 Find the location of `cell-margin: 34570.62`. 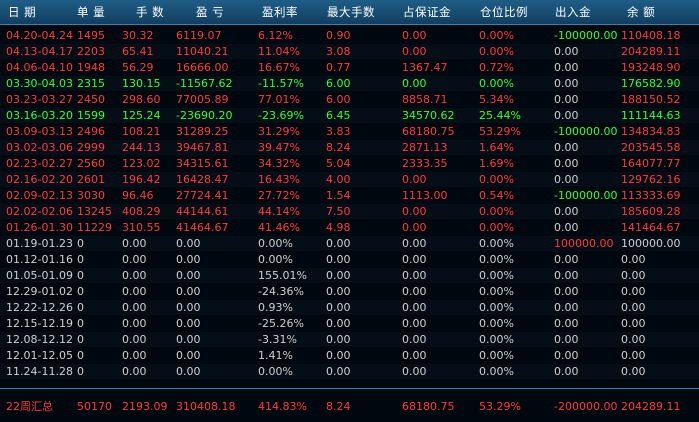

cell-margin: 34570.62 is located at coordinates (428, 115).